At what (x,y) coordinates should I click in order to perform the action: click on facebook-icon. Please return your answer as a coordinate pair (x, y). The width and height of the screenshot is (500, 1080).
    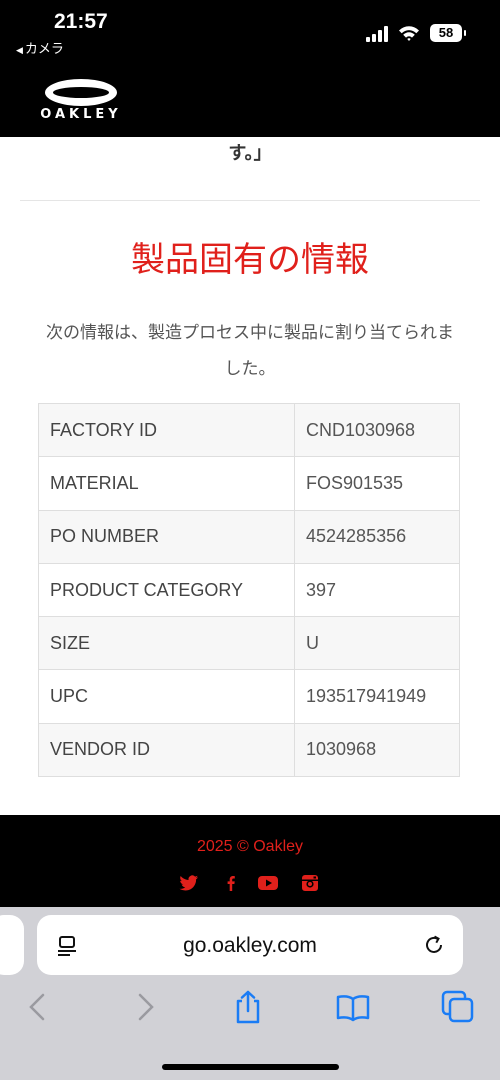
    Looking at the image, I should click on (231, 883).